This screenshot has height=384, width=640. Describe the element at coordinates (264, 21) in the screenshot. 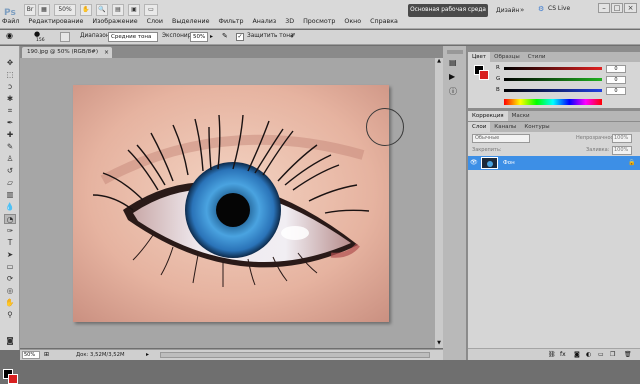

I see `menu-analysis: Анализ` at that location.